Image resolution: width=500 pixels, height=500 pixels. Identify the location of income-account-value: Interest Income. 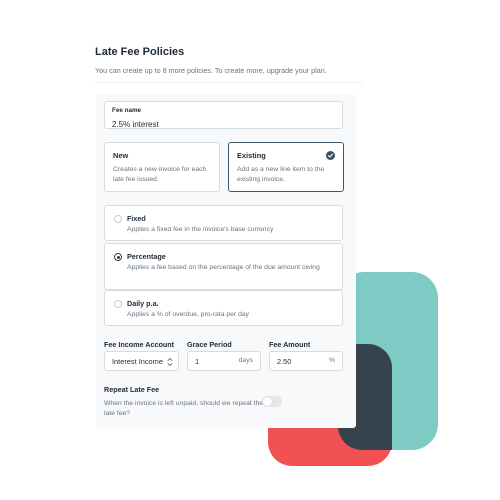
(137, 361).